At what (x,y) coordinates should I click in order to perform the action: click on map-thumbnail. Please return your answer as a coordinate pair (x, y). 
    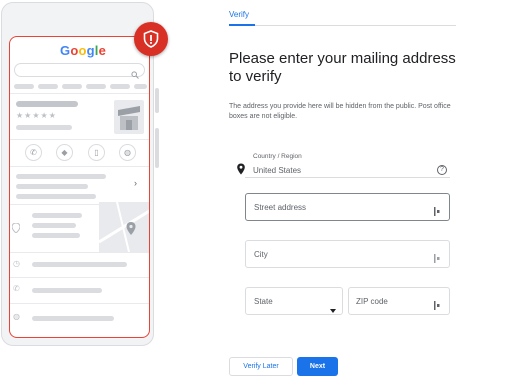
    Looking at the image, I should click on (123, 227).